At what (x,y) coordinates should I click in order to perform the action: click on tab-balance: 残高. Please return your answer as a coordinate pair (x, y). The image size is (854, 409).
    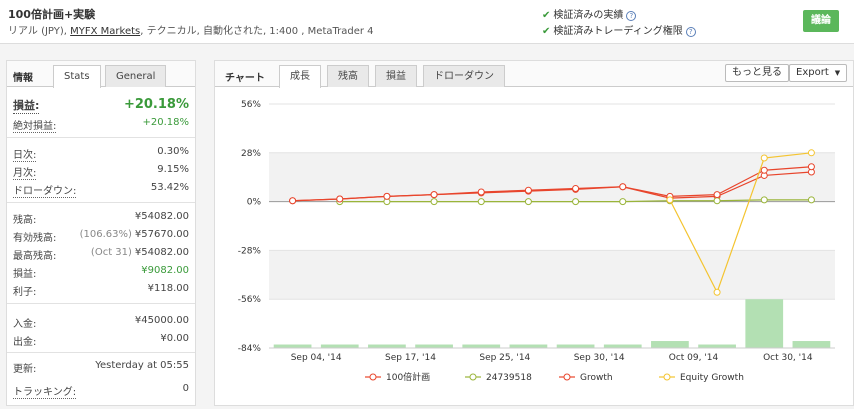
    Looking at the image, I should click on (348, 76).